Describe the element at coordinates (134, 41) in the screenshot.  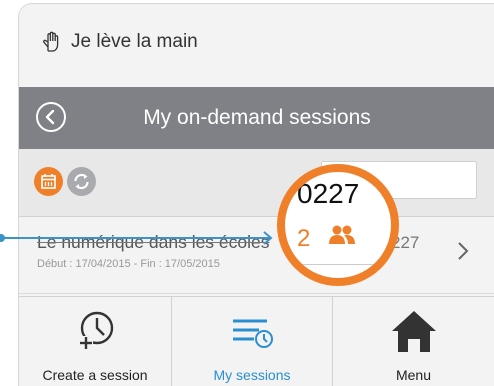
I see `app-name: Je lève la main` at that location.